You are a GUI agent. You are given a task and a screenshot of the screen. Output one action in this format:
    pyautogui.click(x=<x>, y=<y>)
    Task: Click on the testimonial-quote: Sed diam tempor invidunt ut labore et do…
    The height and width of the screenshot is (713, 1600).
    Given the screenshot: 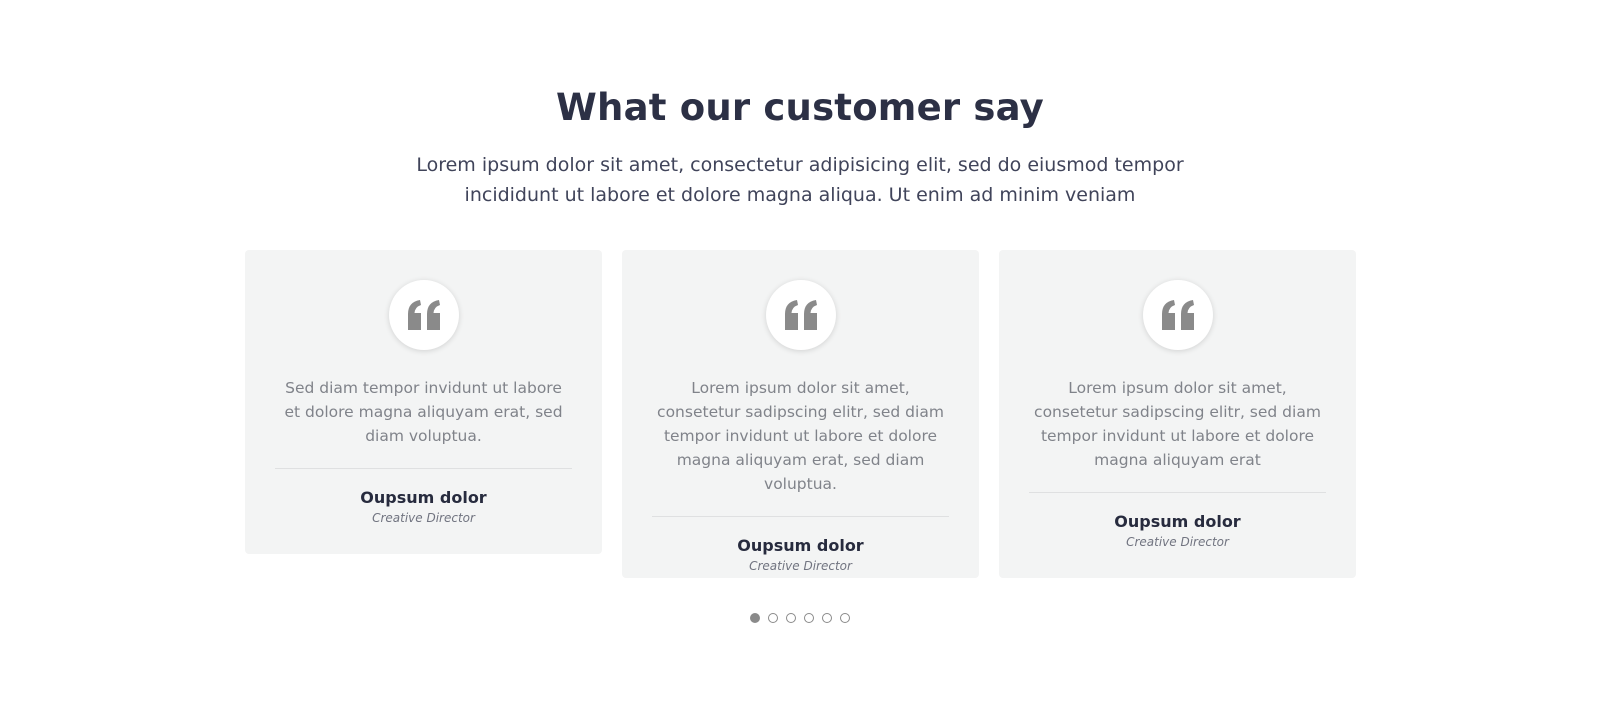 What is the action you would take?
    pyautogui.click(x=423, y=412)
    